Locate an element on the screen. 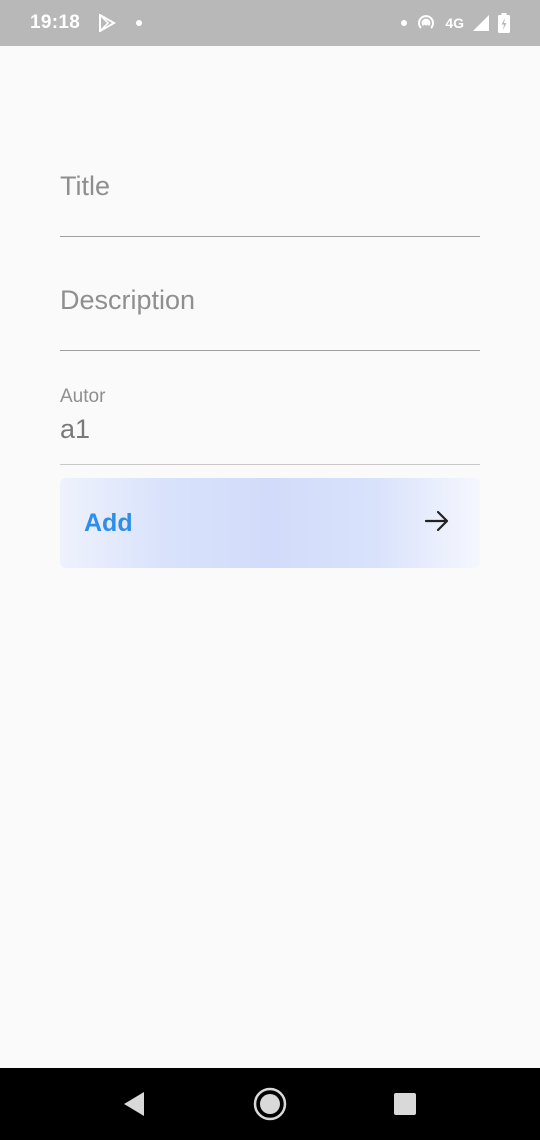  description-placeholder: Description is located at coordinates (128, 300).